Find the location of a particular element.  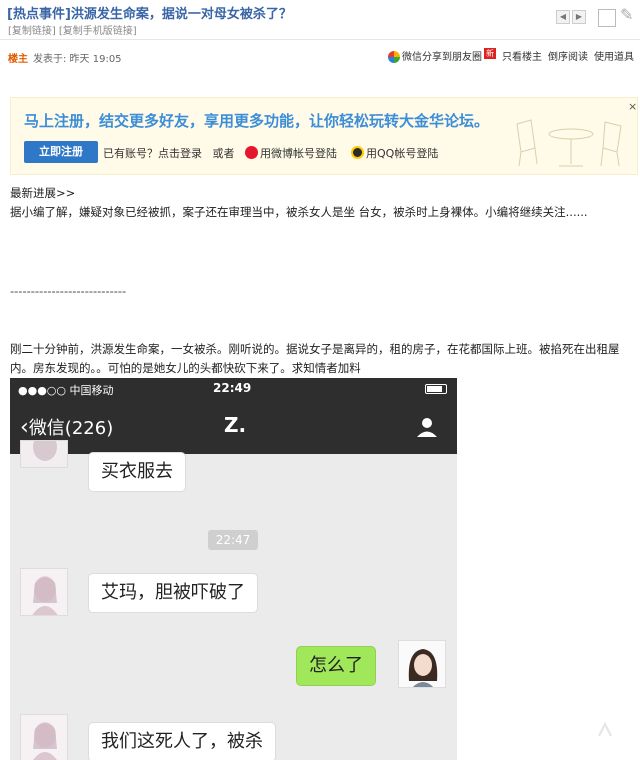

chat-title: Z. is located at coordinates (235, 425).